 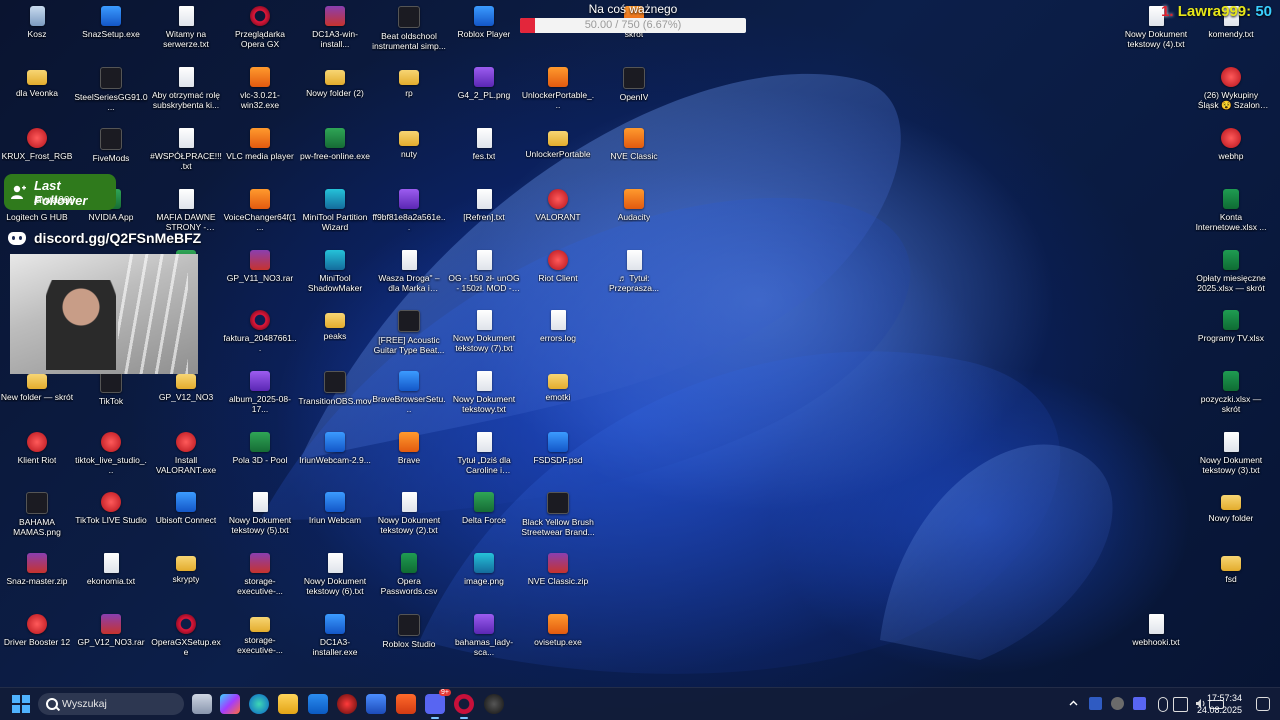 I want to click on desktop-icon: Riot Client, so click(x=558, y=264).